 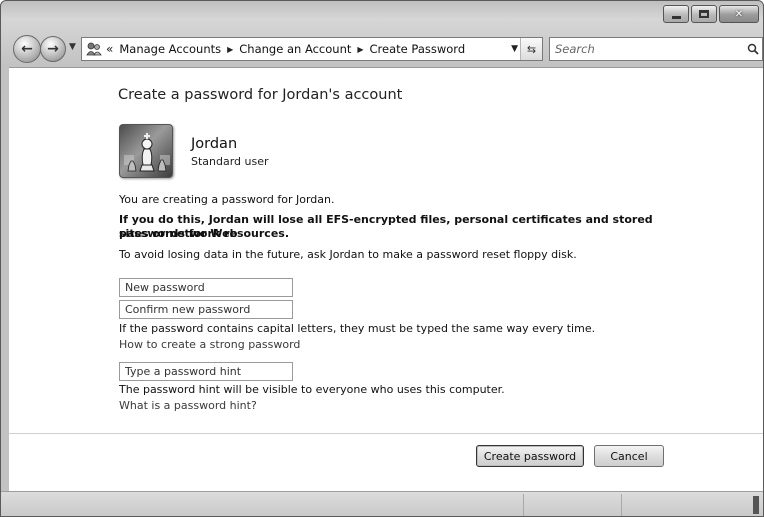 I want to click on warning-text-line2: sites or network resources., so click(x=204, y=233).